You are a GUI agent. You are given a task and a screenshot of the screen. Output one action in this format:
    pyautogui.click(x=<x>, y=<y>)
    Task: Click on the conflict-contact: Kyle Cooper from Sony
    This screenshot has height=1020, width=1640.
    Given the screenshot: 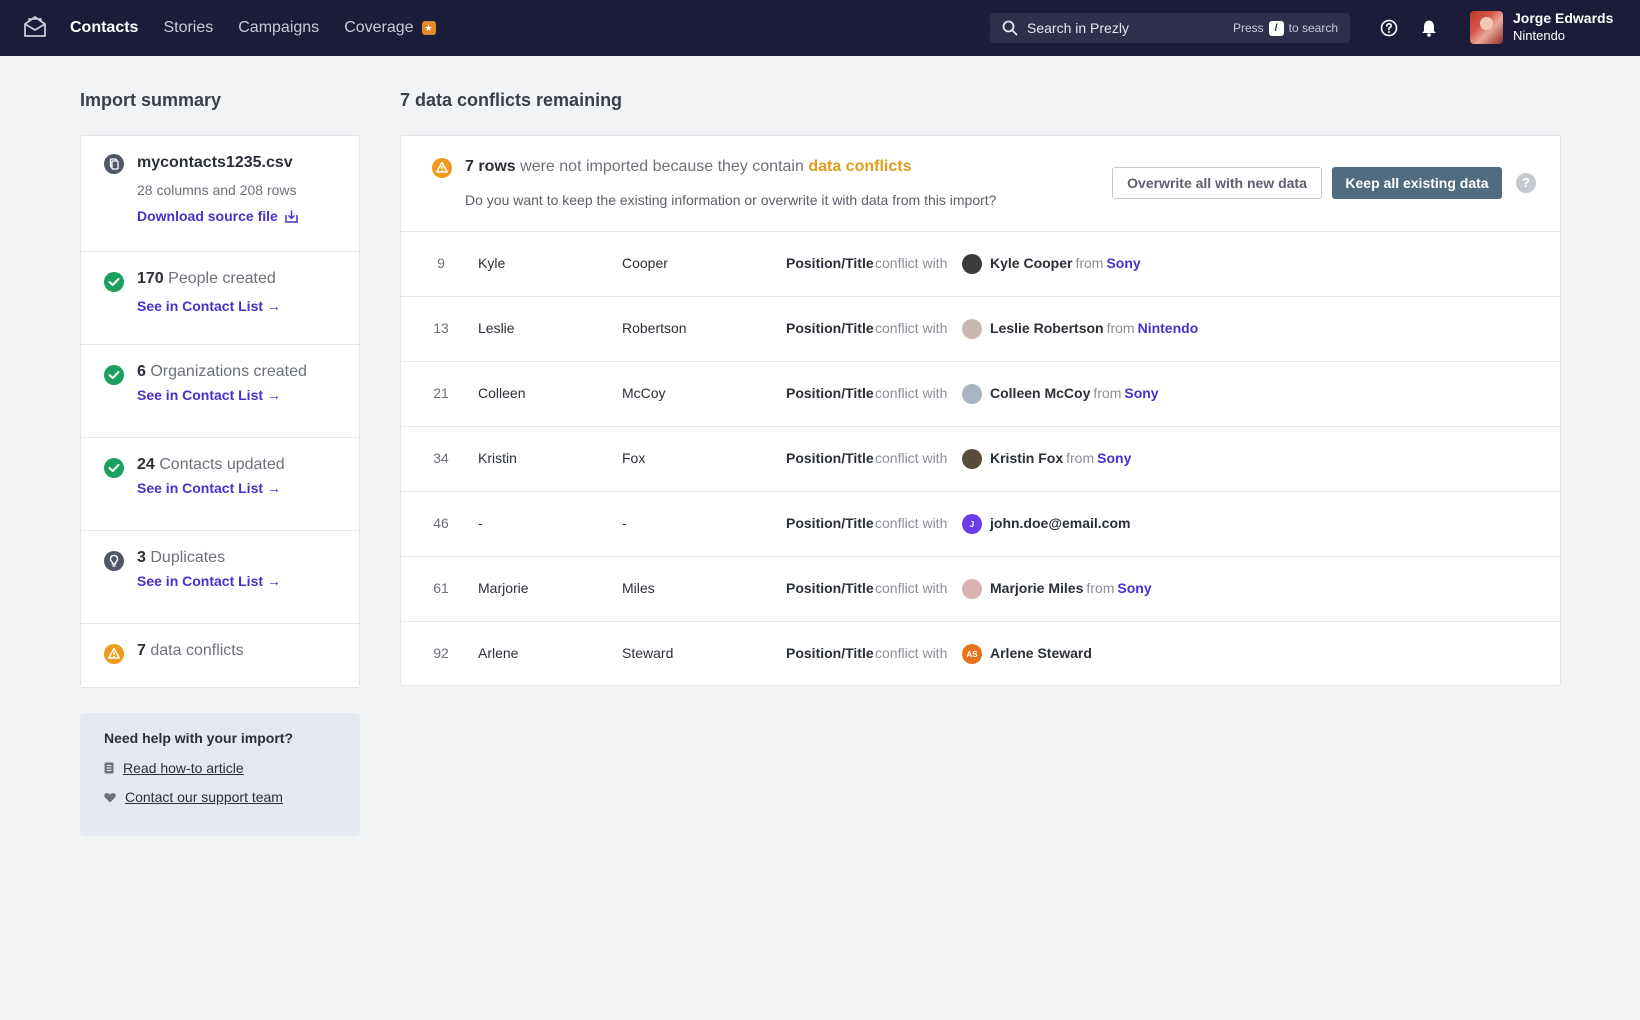 What is the action you would take?
    pyautogui.click(x=1065, y=263)
    